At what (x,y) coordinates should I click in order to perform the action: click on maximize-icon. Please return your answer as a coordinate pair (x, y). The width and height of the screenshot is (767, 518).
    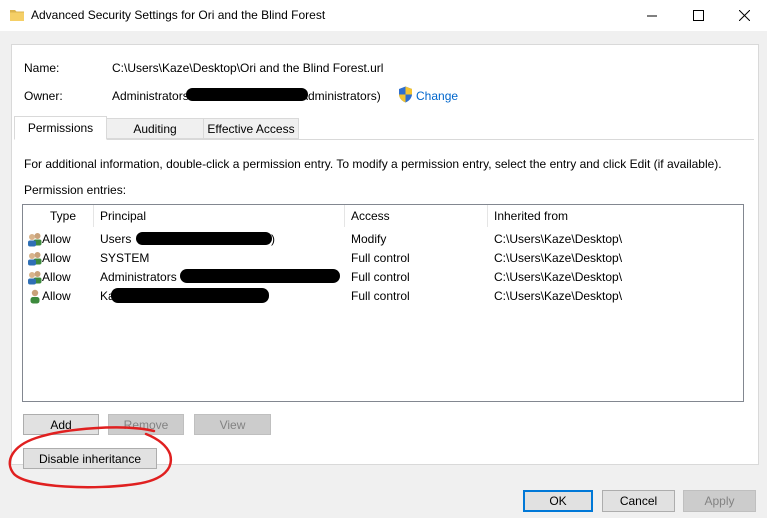
    Looking at the image, I should click on (698, 15).